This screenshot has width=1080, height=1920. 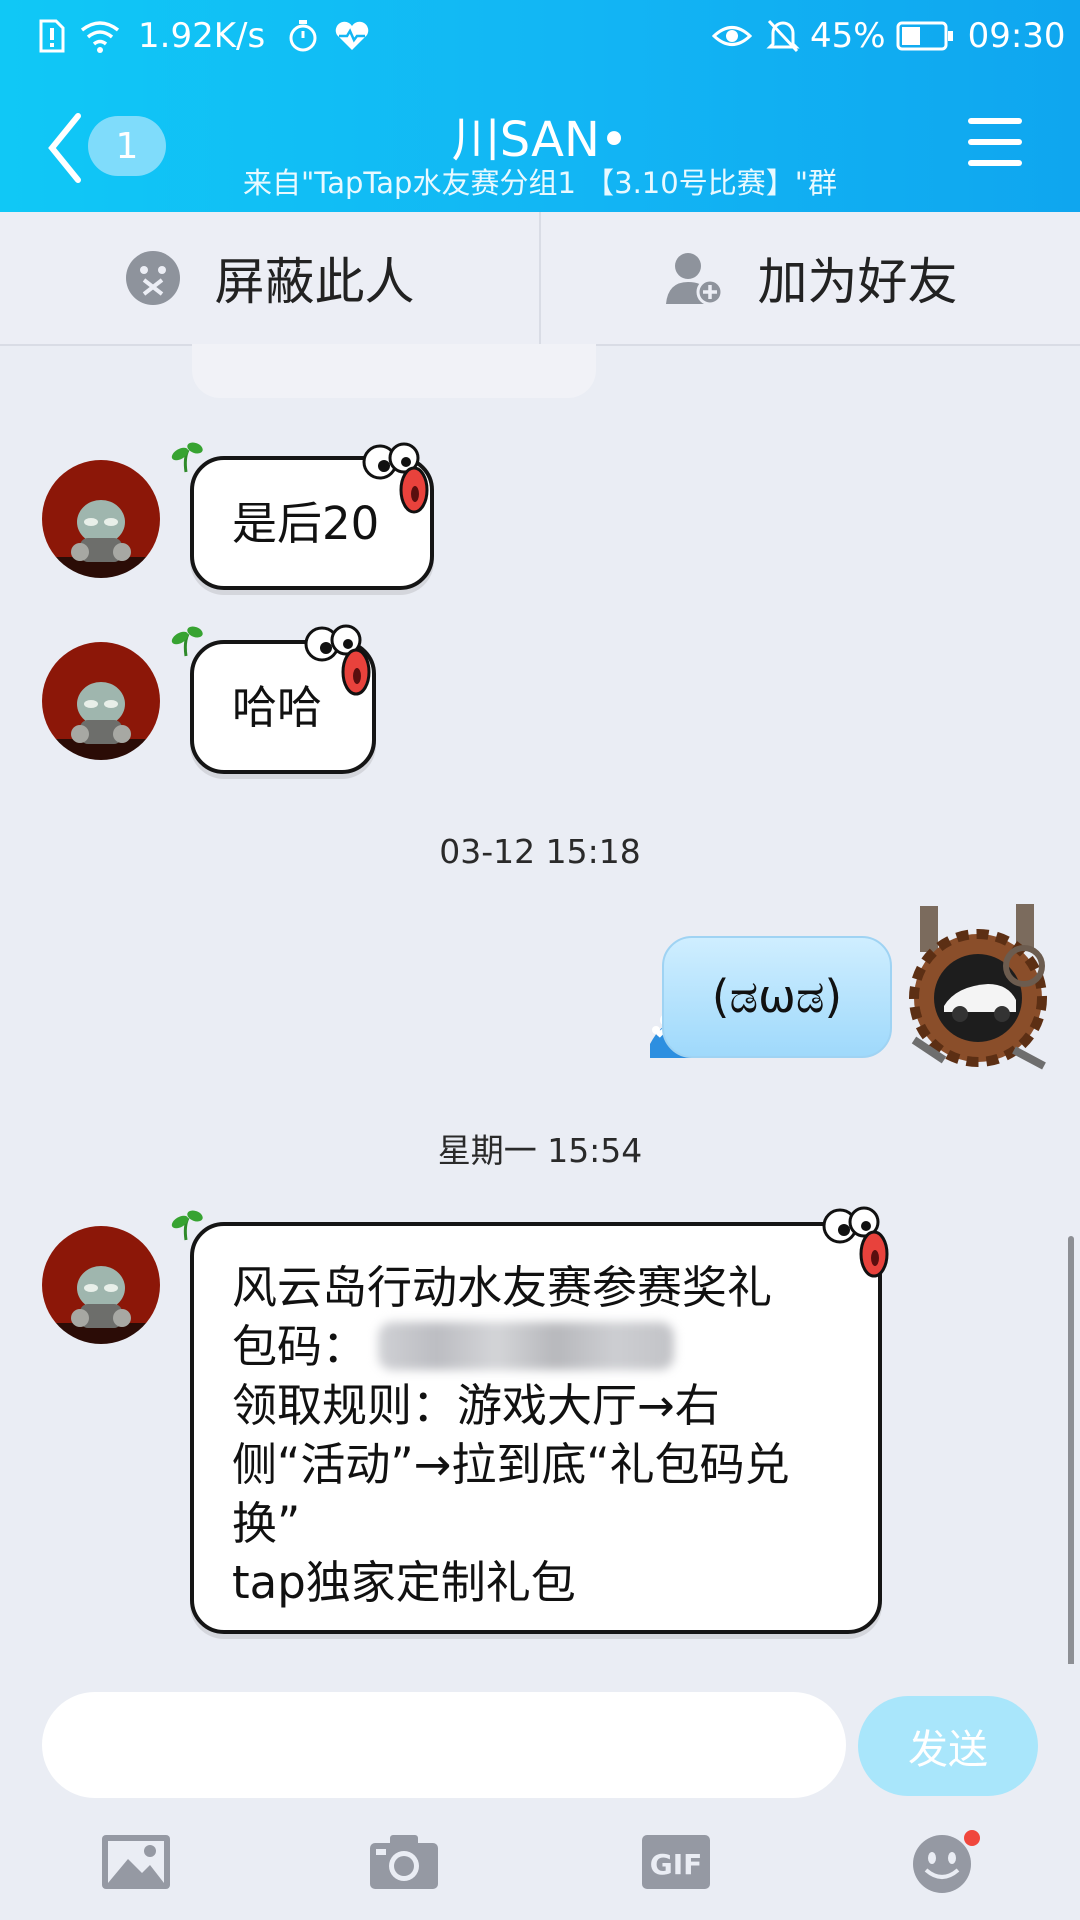 I want to click on stranger-action-bar: 屏蔽此人 加为好友, so click(x=540, y=279).